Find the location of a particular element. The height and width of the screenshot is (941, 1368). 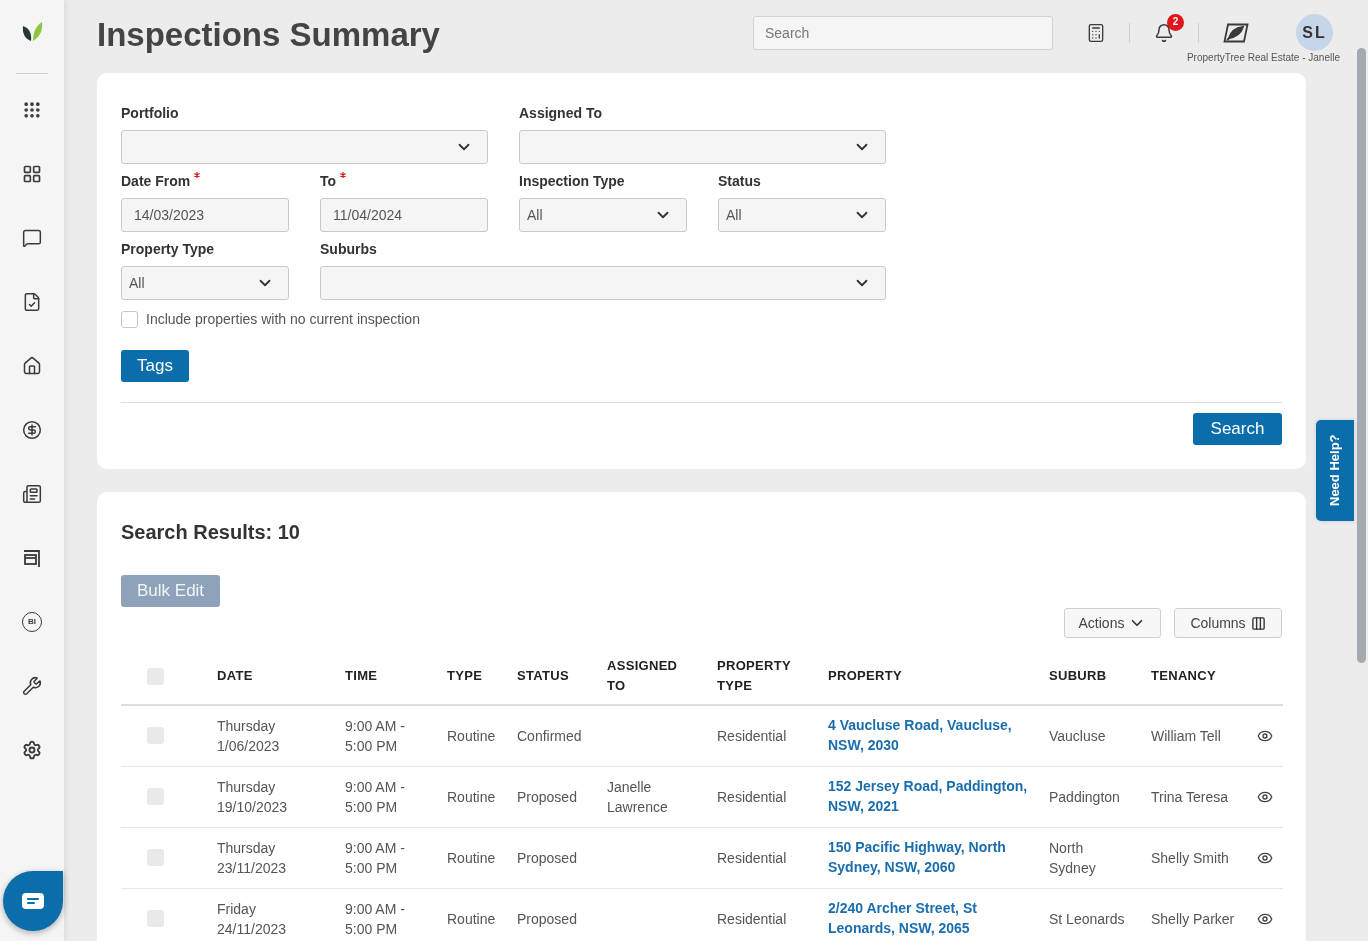

notification-badge: 2 is located at coordinates (1175, 22).